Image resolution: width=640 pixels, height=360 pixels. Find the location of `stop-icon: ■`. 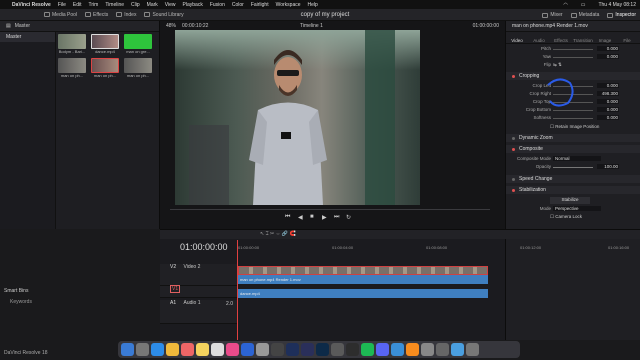

stop-icon: ■ is located at coordinates (312, 217).